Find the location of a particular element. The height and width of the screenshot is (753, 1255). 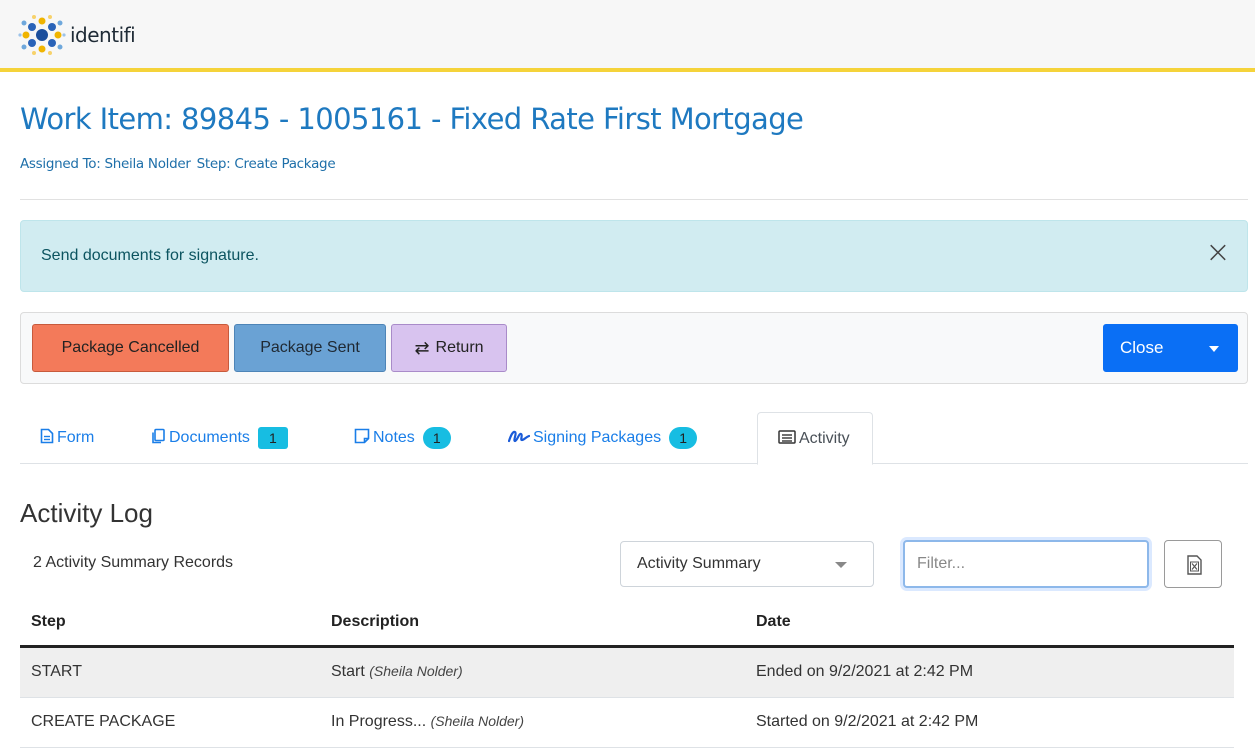

package-sent-button: Package Sent is located at coordinates (310, 348).